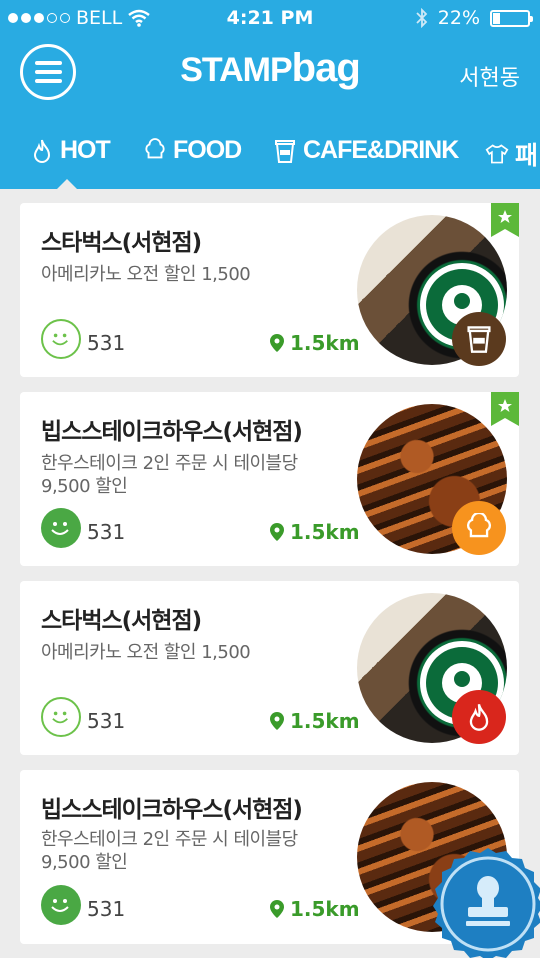  What do you see at coordinates (458, 18) in the screenshot?
I see `battery-percent: 22%` at bounding box center [458, 18].